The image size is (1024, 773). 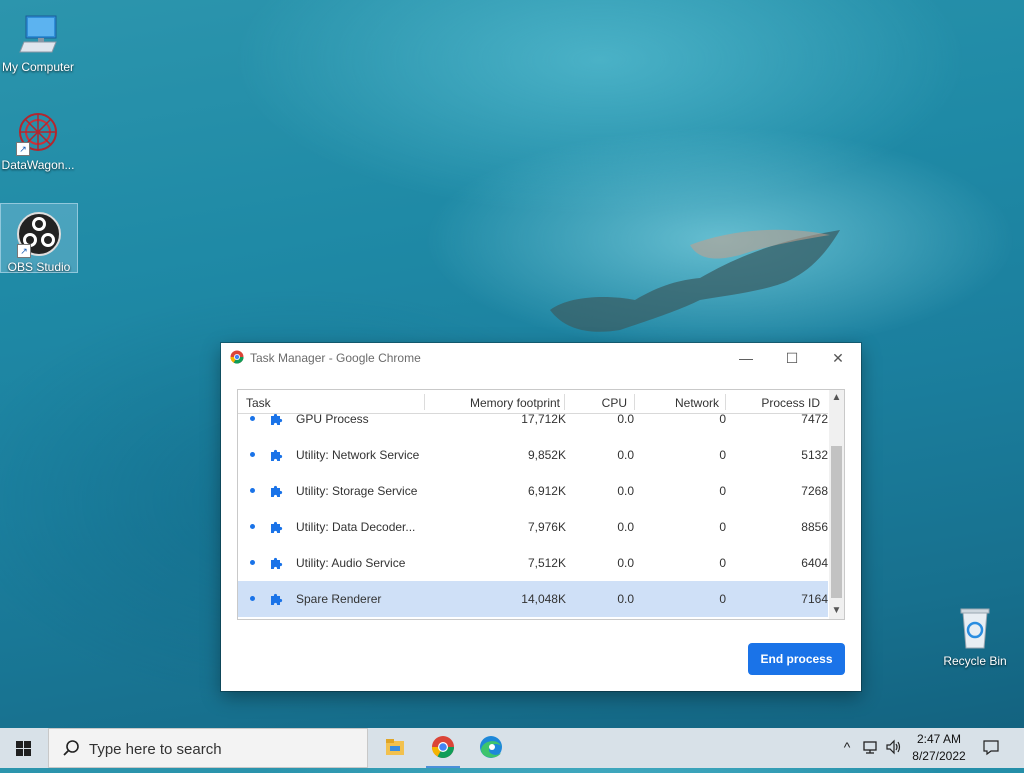 What do you see at coordinates (541, 358) in the screenshot?
I see `title-bar: Task Manager - Google Chrome — ☐ ✕` at bounding box center [541, 358].